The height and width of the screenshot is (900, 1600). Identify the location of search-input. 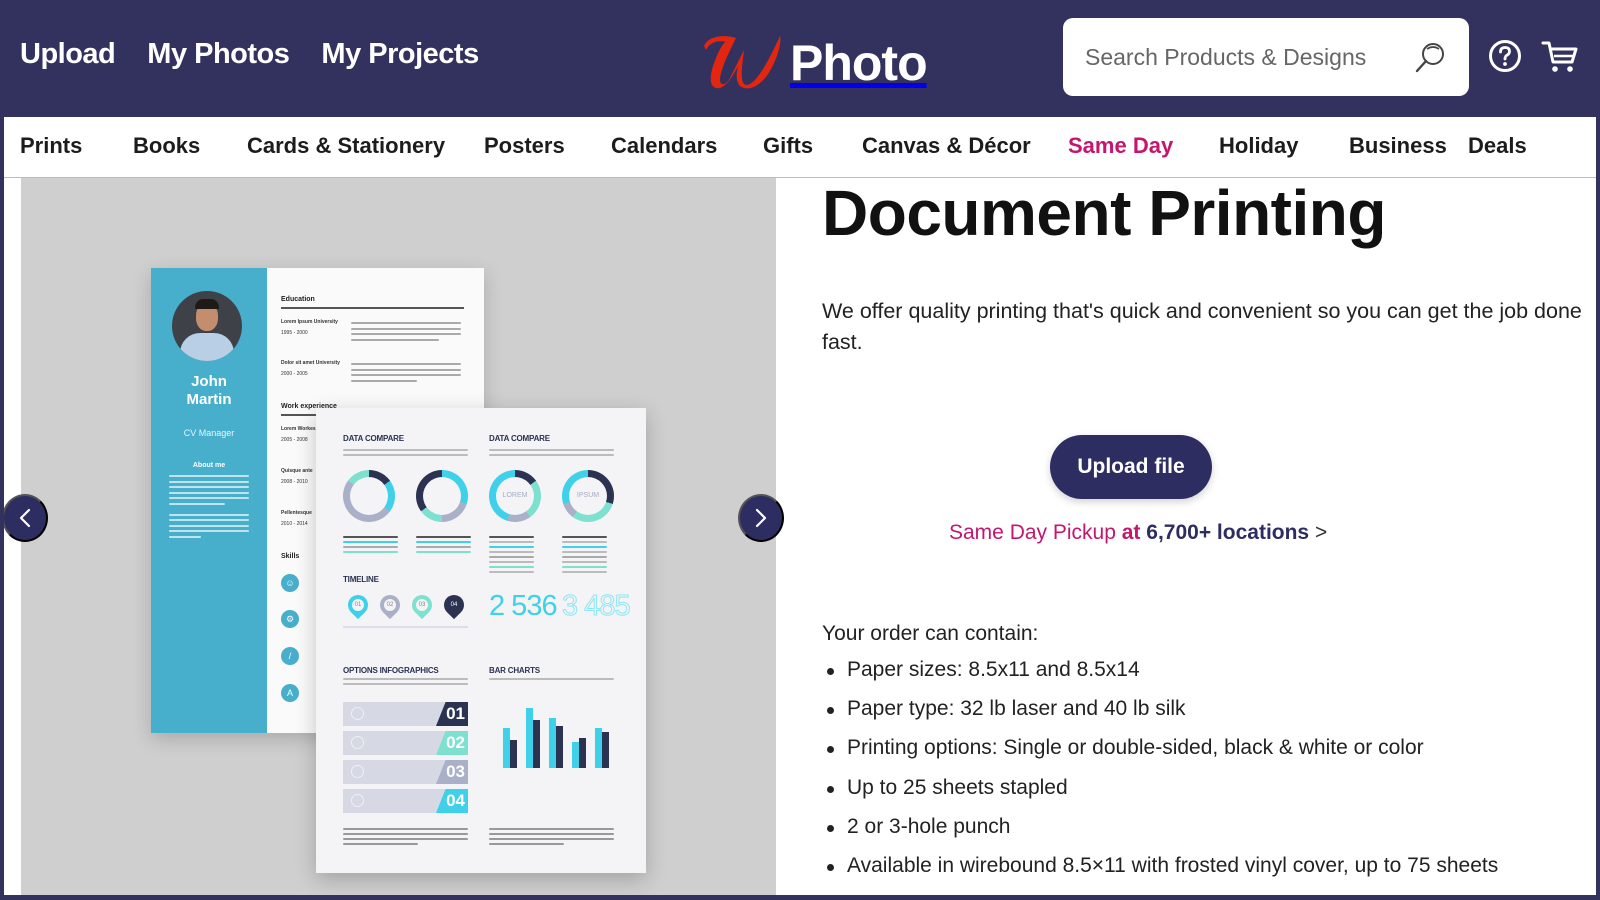
(1249, 57).